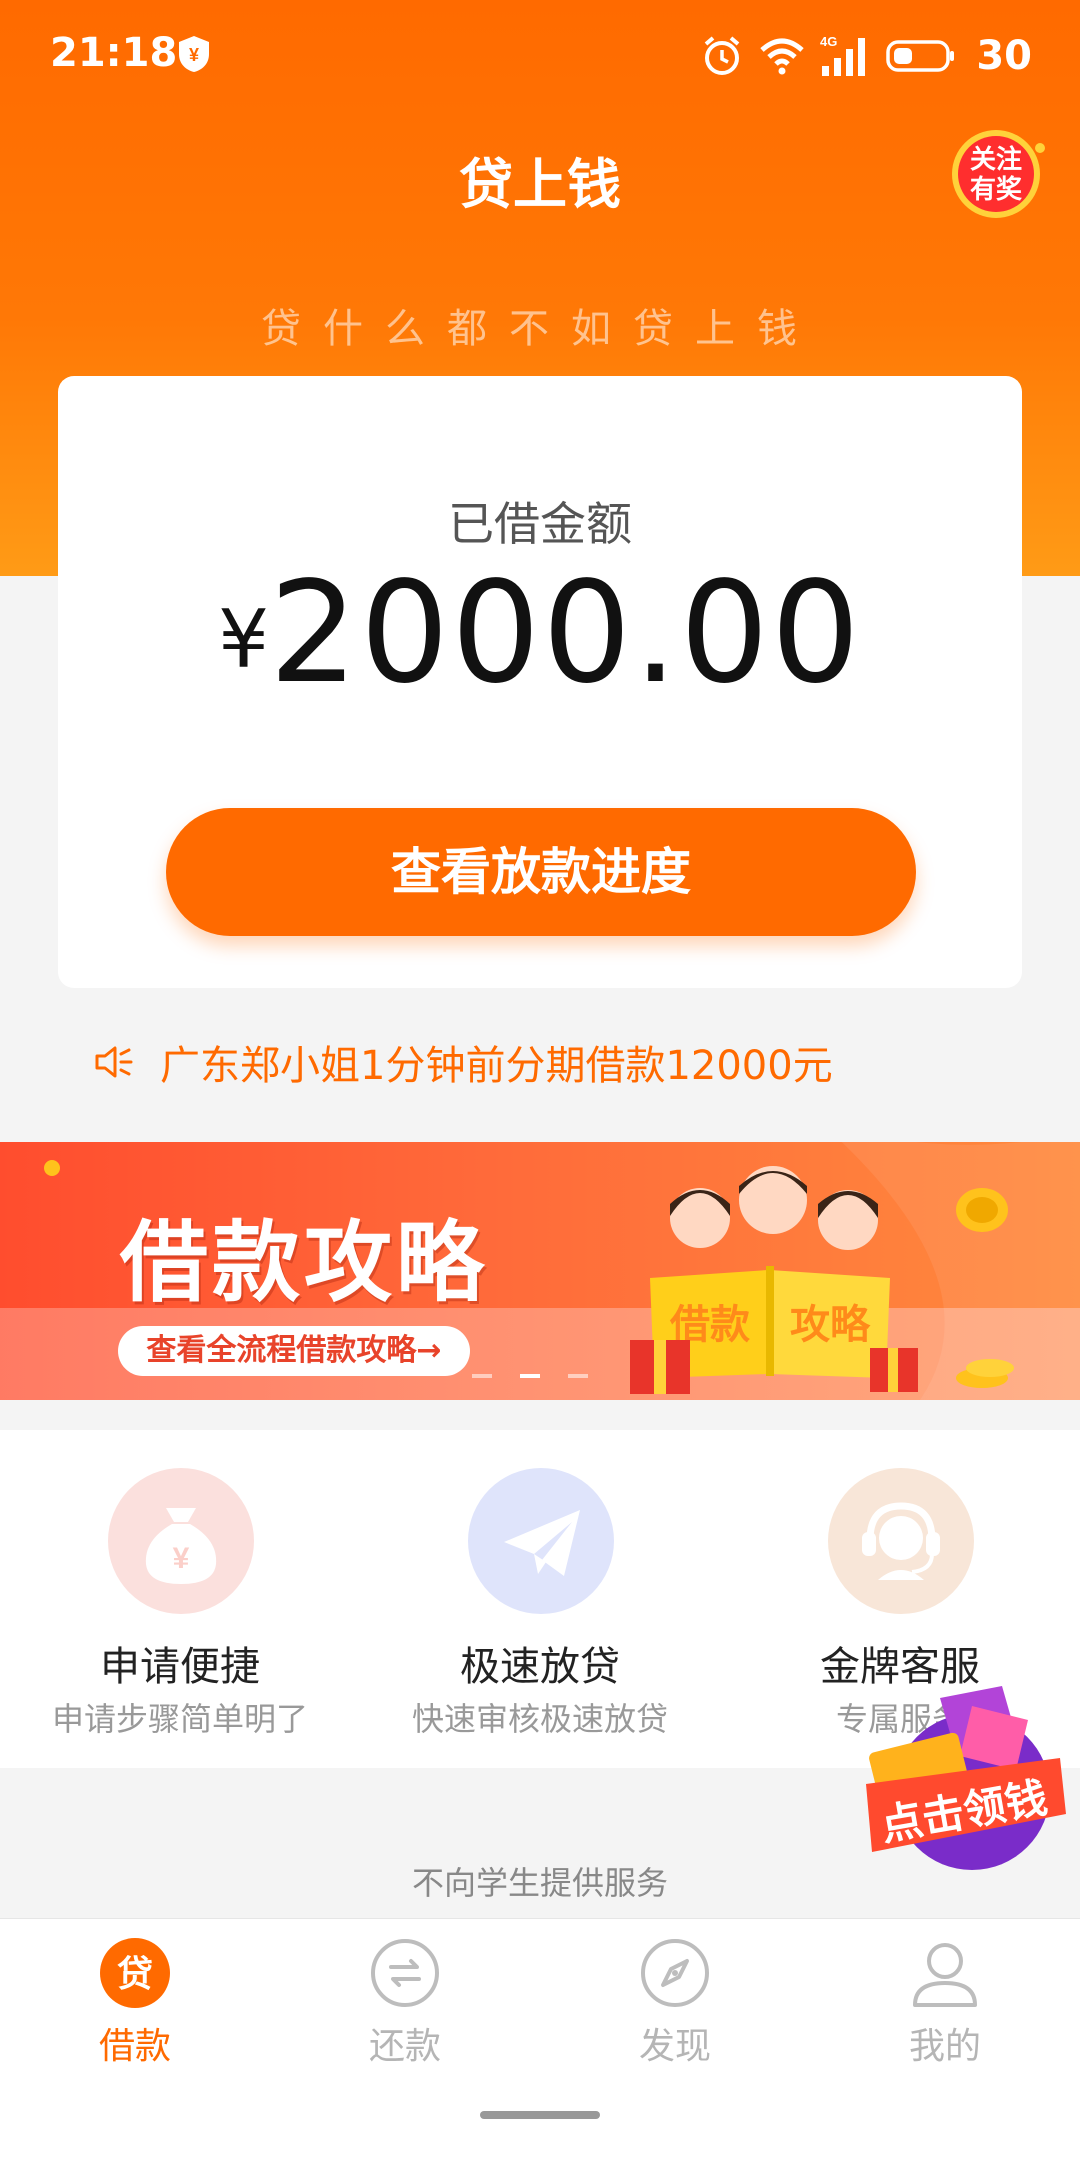  I want to click on tab-loan: 贷 借款, so click(135, 2007).